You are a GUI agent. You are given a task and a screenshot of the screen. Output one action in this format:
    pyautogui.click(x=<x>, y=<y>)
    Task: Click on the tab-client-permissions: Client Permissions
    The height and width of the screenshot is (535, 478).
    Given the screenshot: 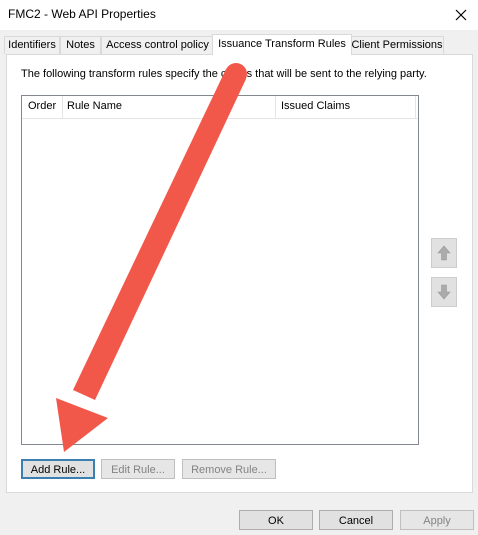 What is the action you would take?
    pyautogui.click(x=397, y=45)
    